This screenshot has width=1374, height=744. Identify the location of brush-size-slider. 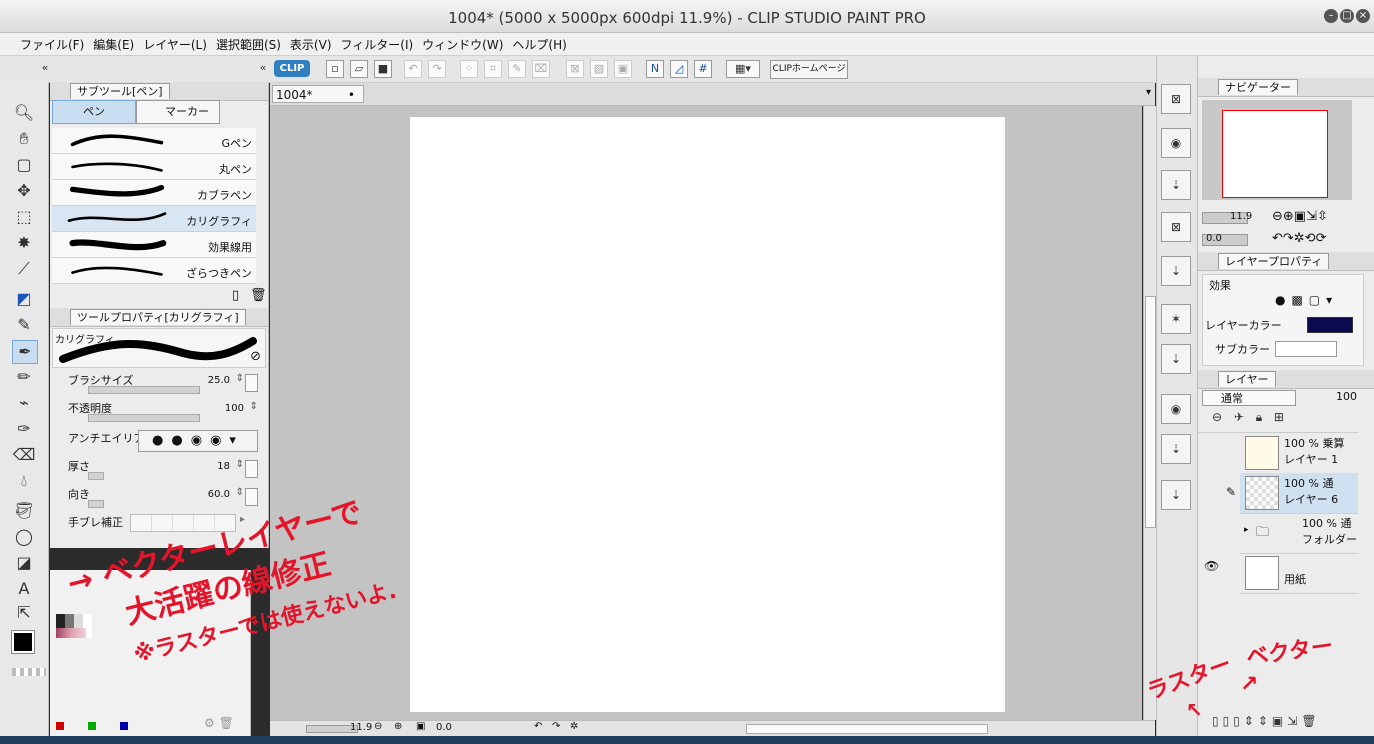
(144, 390).